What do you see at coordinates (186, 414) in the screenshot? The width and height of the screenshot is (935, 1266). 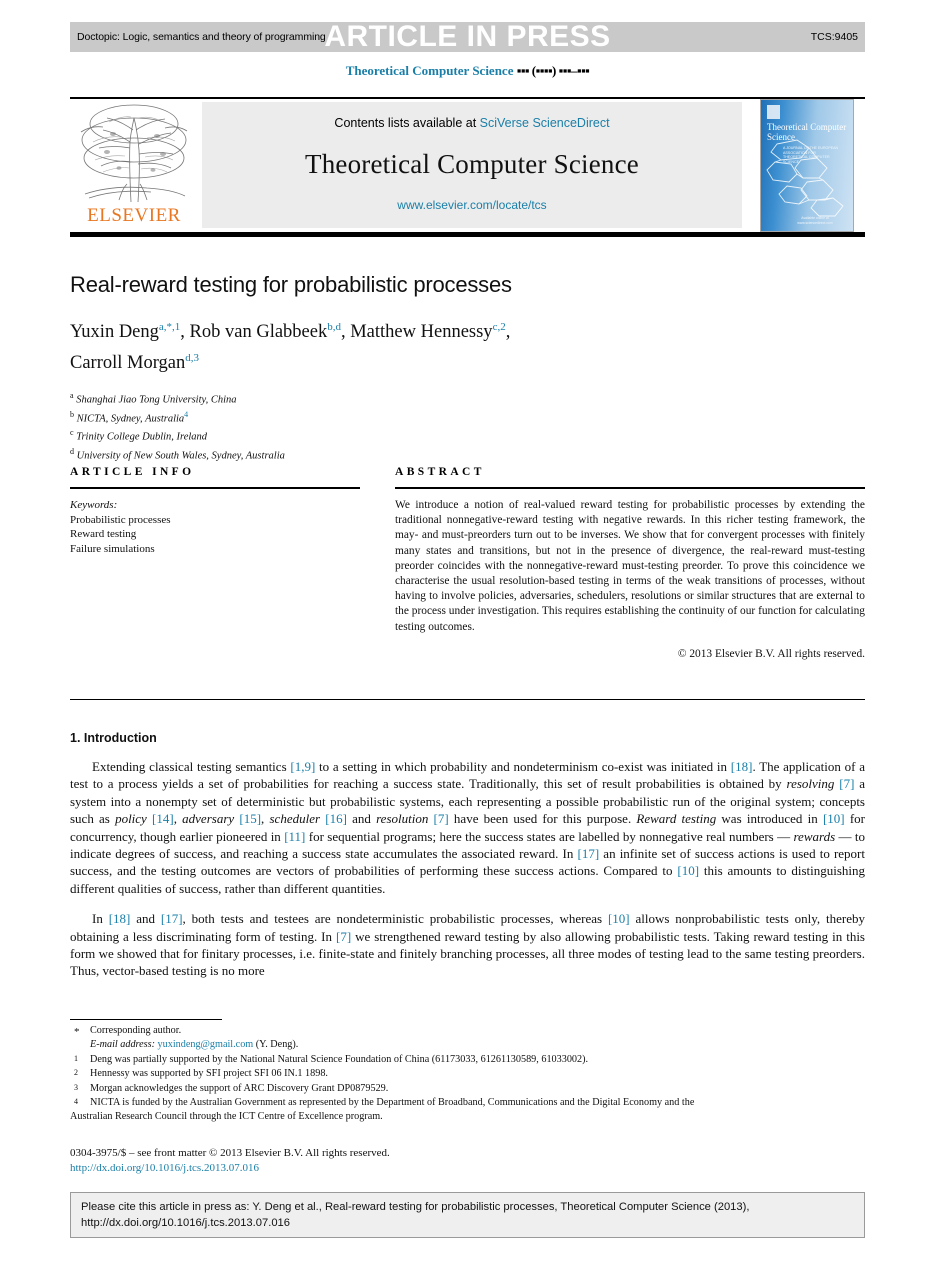 I see `affiliation-note-mark: 4` at bounding box center [186, 414].